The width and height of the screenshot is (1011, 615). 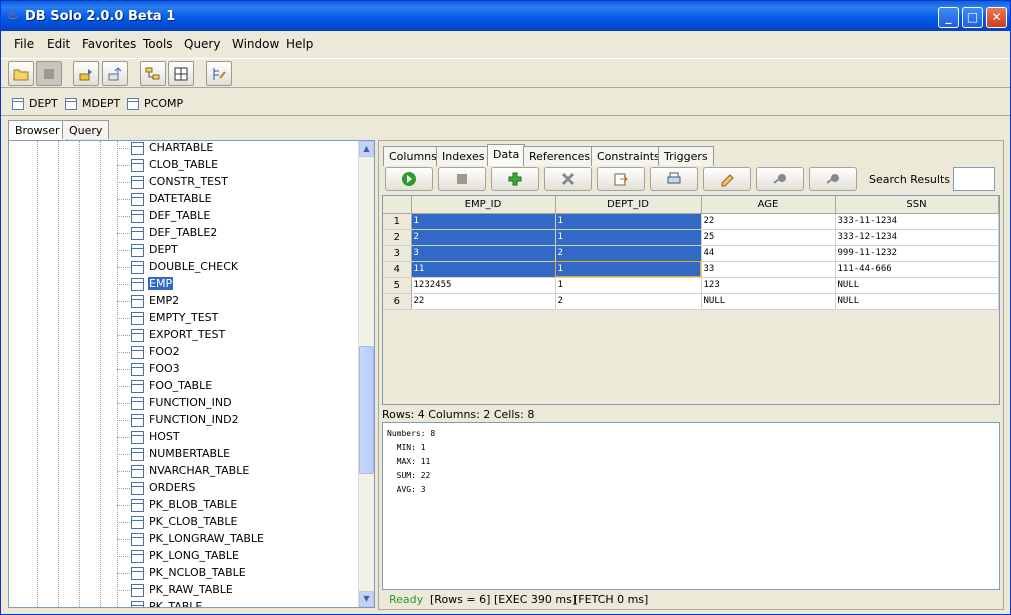 I want to click on tree-item: DEF_TABLE, so click(x=184, y=216).